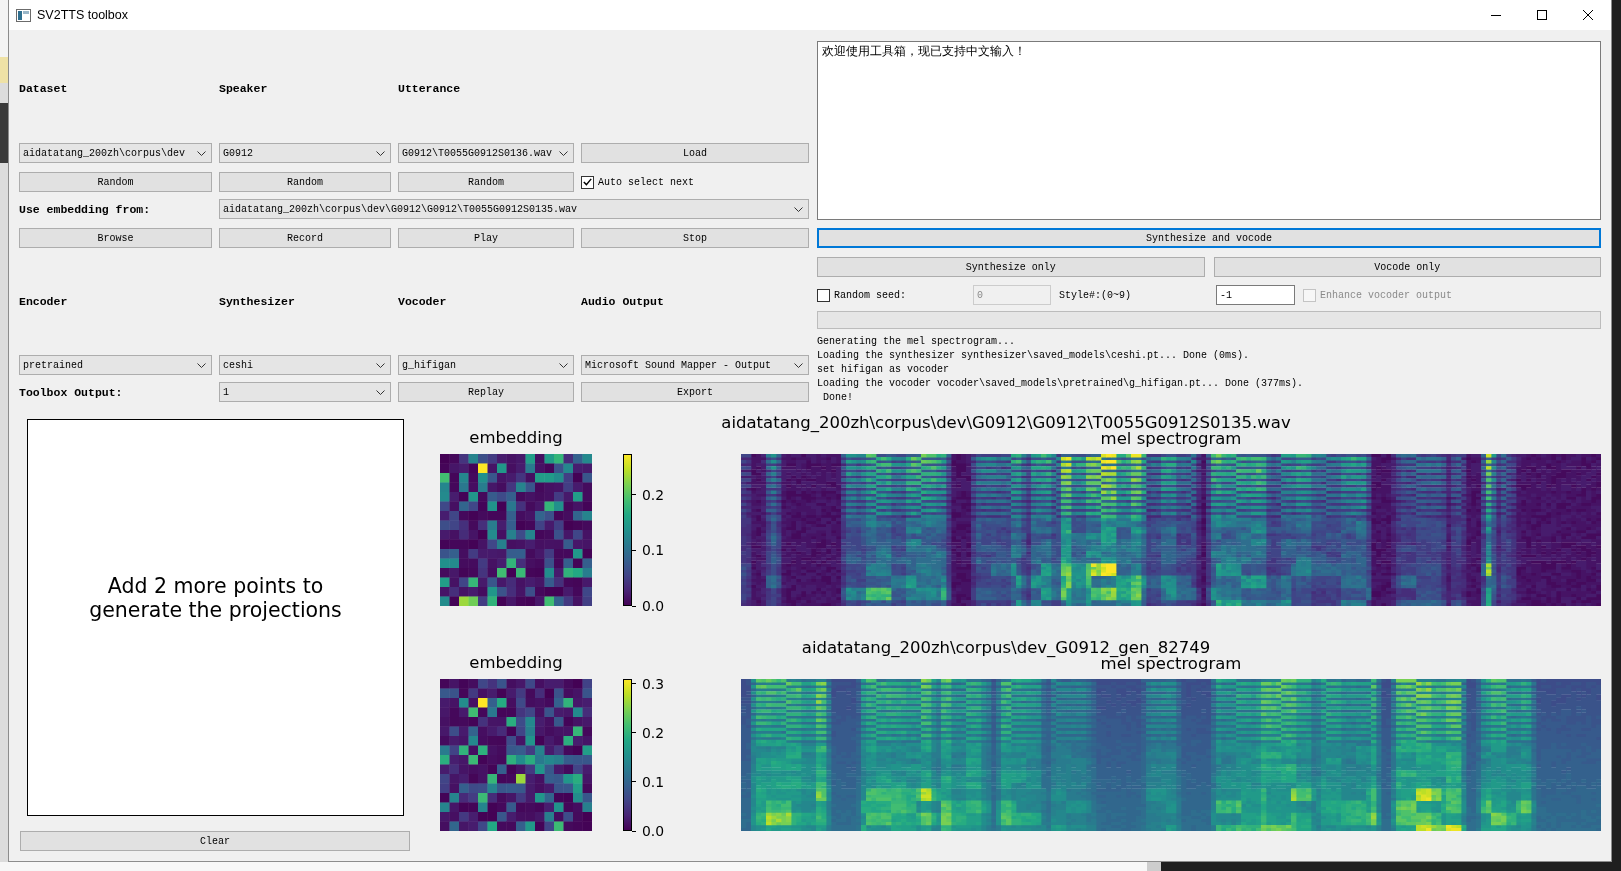 The height and width of the screenshot is (871, 1621). I want to click on style-label: Style#:(0~9), so click(1095, 295).